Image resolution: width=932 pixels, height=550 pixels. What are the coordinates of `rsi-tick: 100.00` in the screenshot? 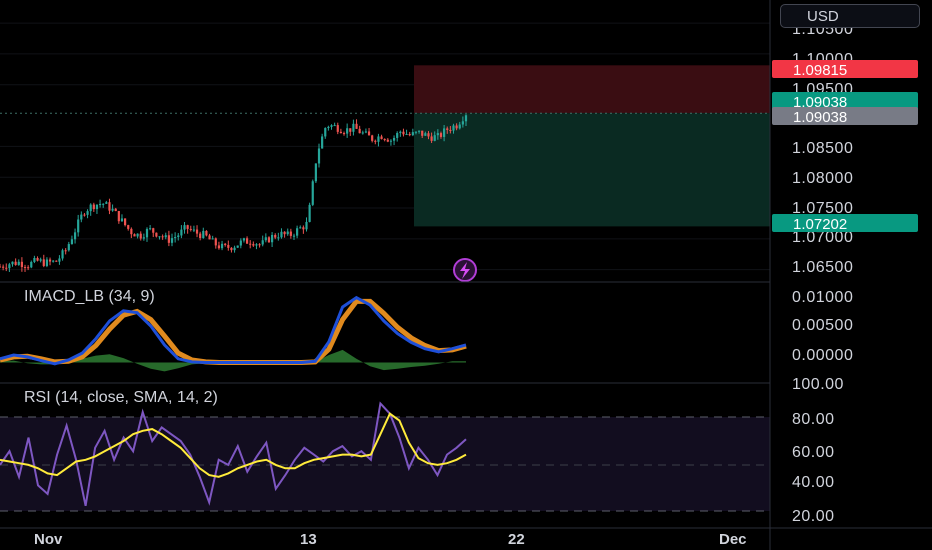 It's located at (818, 384).